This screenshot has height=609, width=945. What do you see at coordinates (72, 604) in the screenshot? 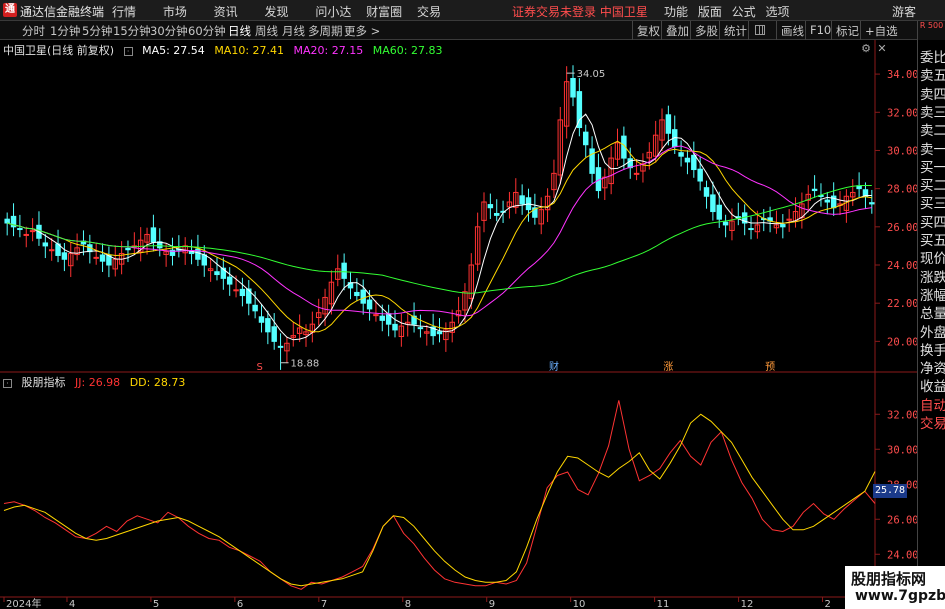
I see `date-label: 4` at bounding box center [72, 604].